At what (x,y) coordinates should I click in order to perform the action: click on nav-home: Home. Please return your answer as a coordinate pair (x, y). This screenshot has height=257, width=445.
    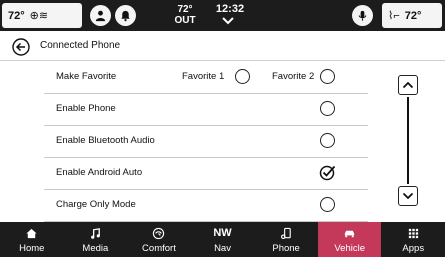
    Looking at the image, I should click on (32, 239).